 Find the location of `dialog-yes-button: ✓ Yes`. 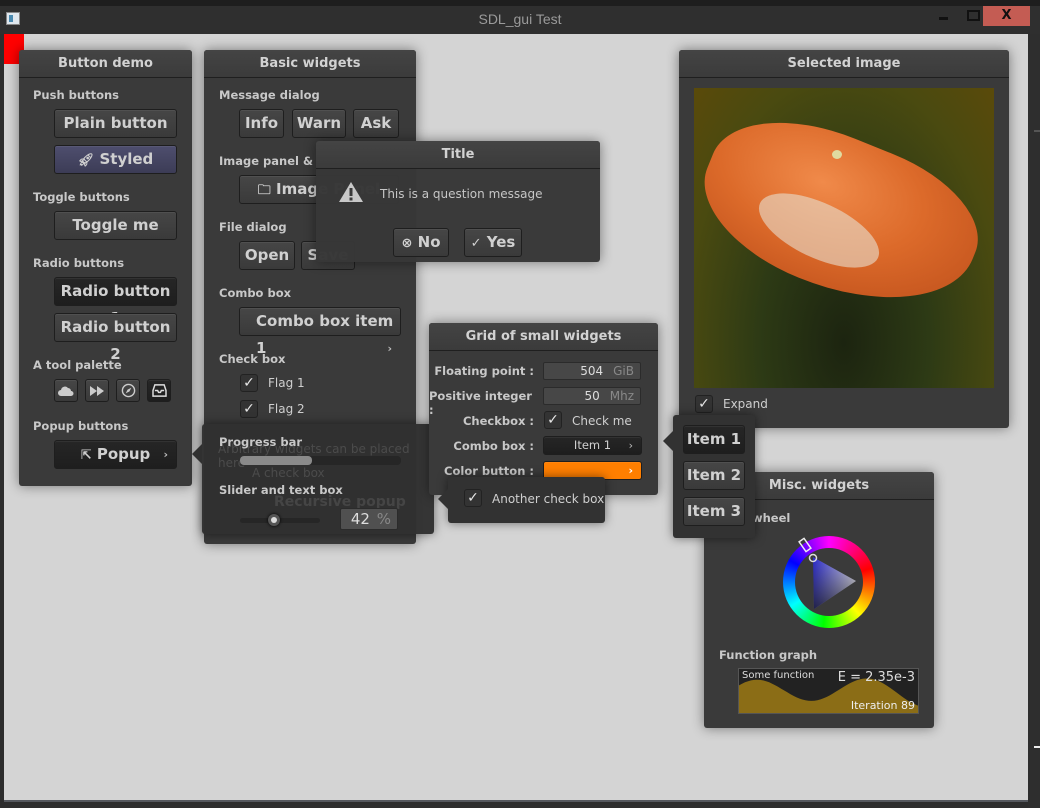

dialog-yes-button: ✓ Yes is located at coordinates (493, 242).